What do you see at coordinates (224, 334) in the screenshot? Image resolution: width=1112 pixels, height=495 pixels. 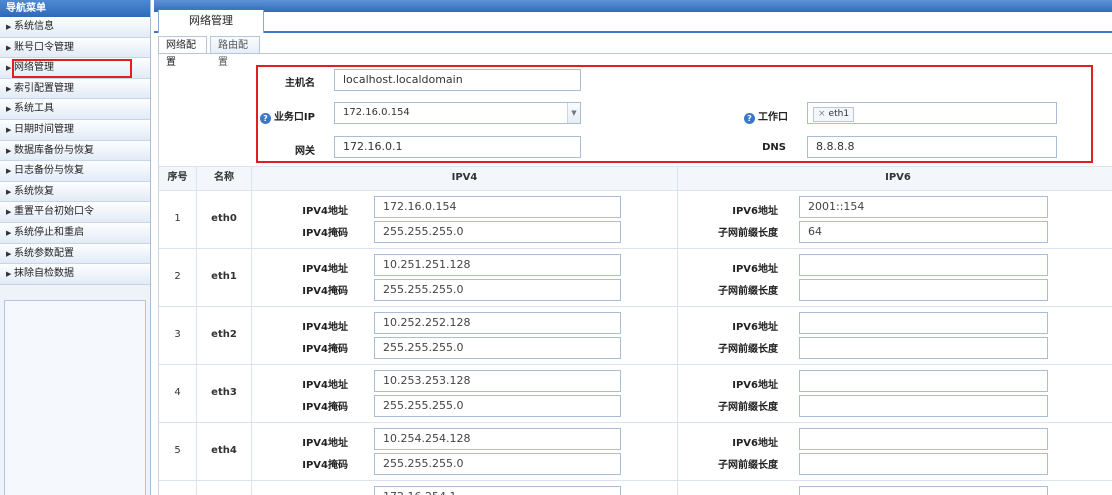 I see `row-name: eth2` at bounding box center [224, 334].